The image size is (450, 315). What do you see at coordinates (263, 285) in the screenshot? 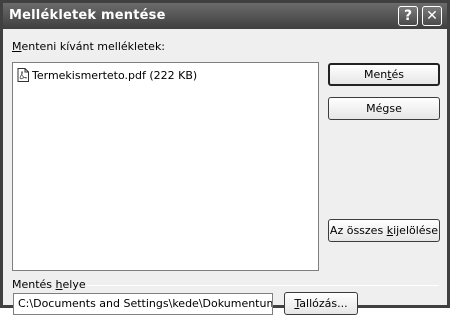
I see `group-divider` at bounding box center [263, 285].